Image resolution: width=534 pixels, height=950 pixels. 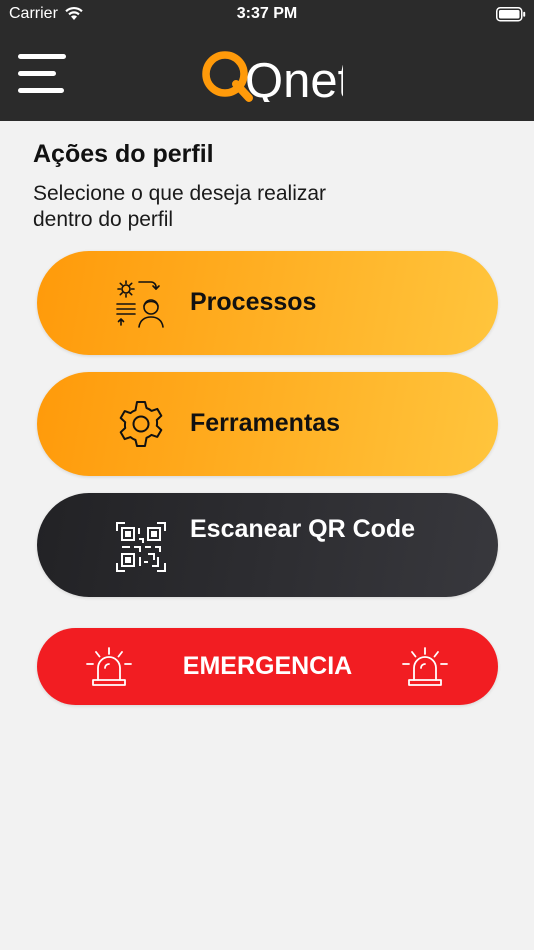 I want to click on siren-icon, so click(x=425, y=666).